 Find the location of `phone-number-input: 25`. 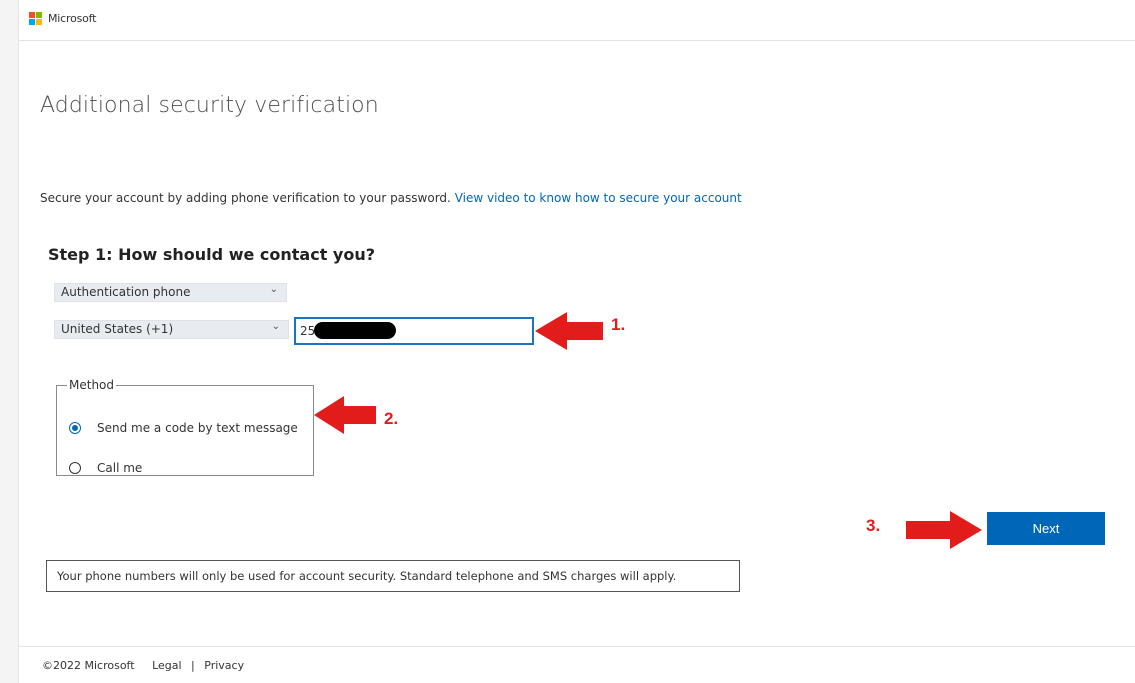

phone-number-input: 25 is located at coordinates (414, 331).